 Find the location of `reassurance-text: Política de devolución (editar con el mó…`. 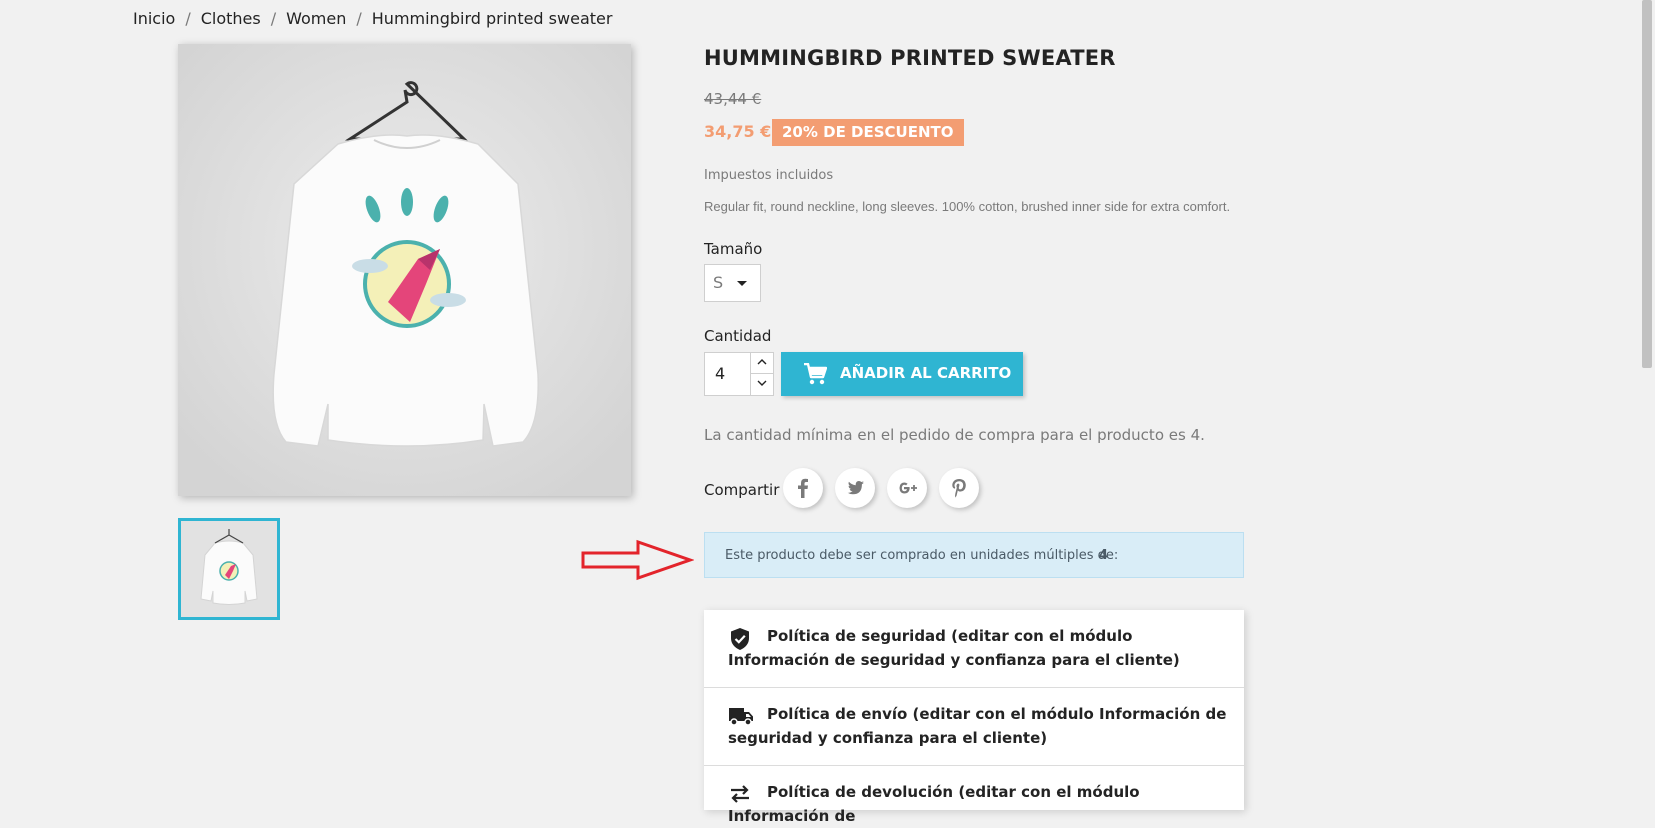

reassurance-text: Política de devolución (editar con el mó… is located at coordinates (934, 804).